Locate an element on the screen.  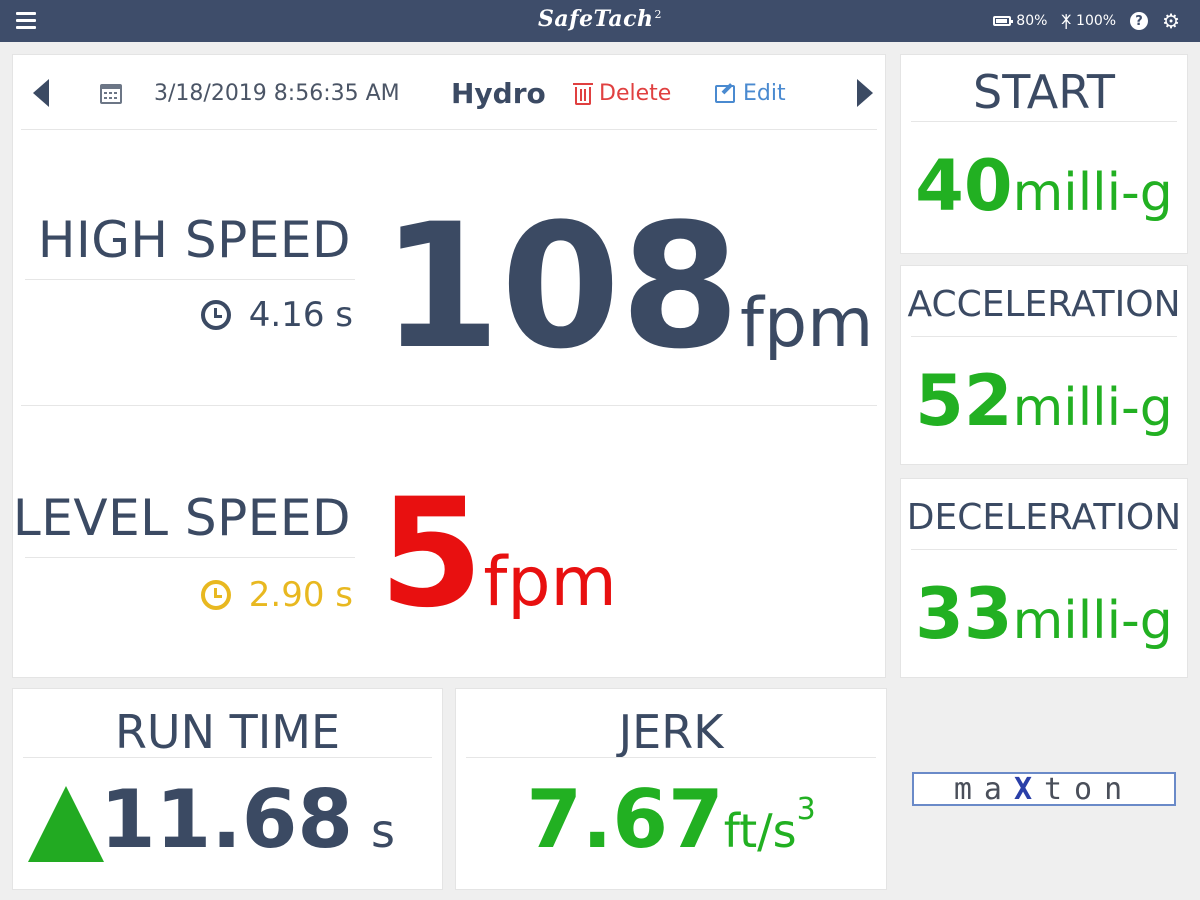
level-speed-value: 5fpm is located at coordinates (498, 554).